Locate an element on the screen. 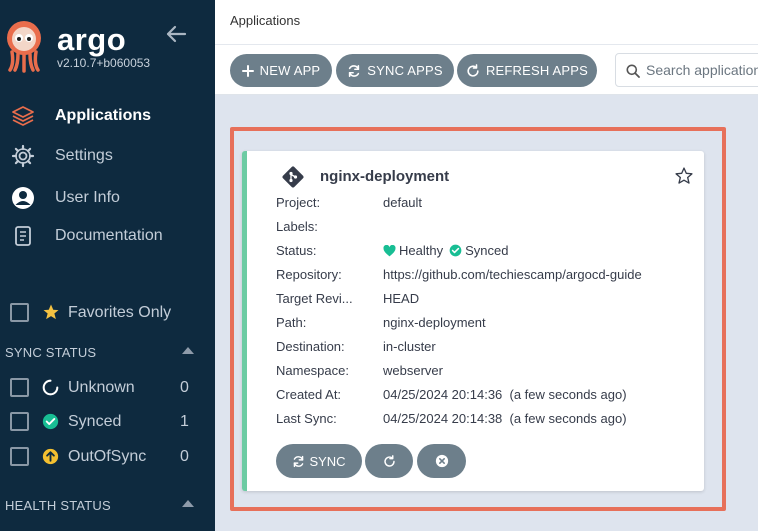  nav-settings: Settings is located at coordinates (107, 156).